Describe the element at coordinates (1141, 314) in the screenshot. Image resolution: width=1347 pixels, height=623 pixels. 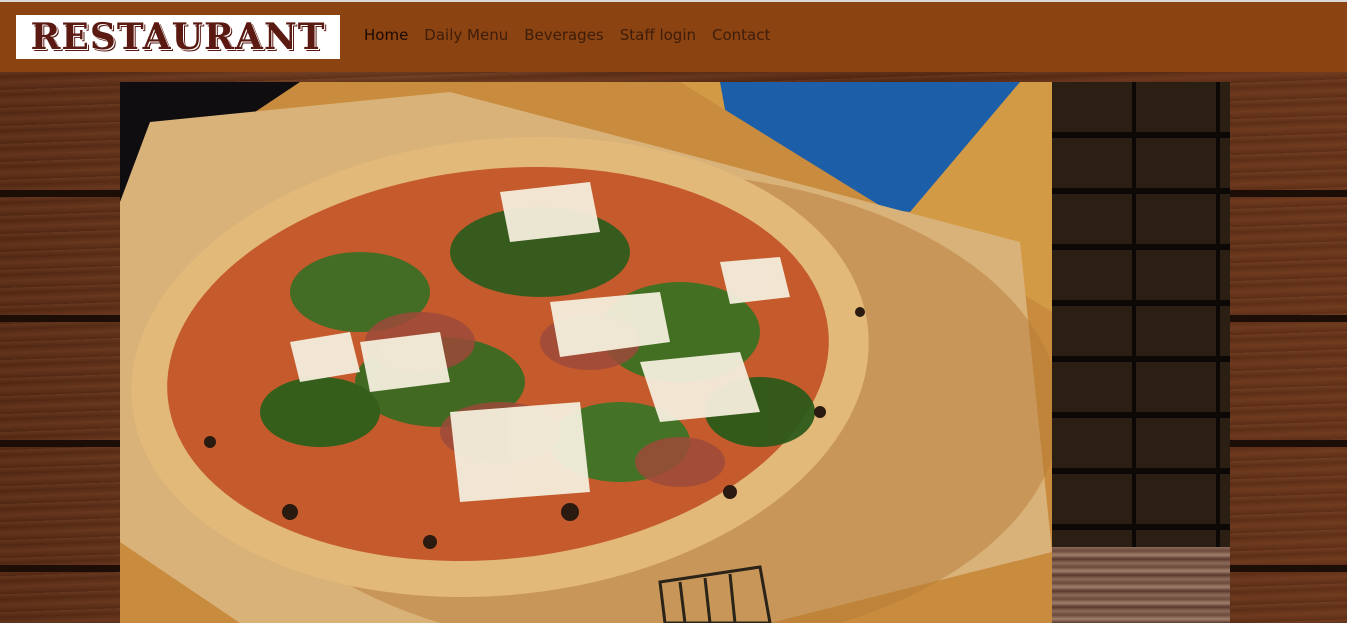
I see `side-brick-panel` at that location.